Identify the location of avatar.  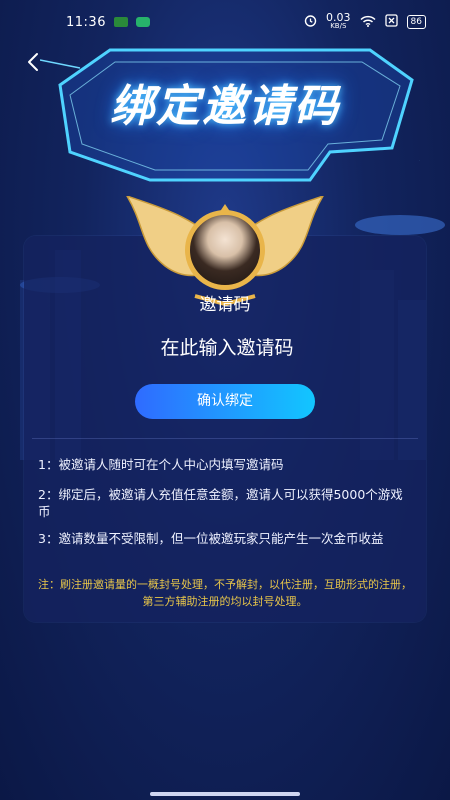
(225, 250).